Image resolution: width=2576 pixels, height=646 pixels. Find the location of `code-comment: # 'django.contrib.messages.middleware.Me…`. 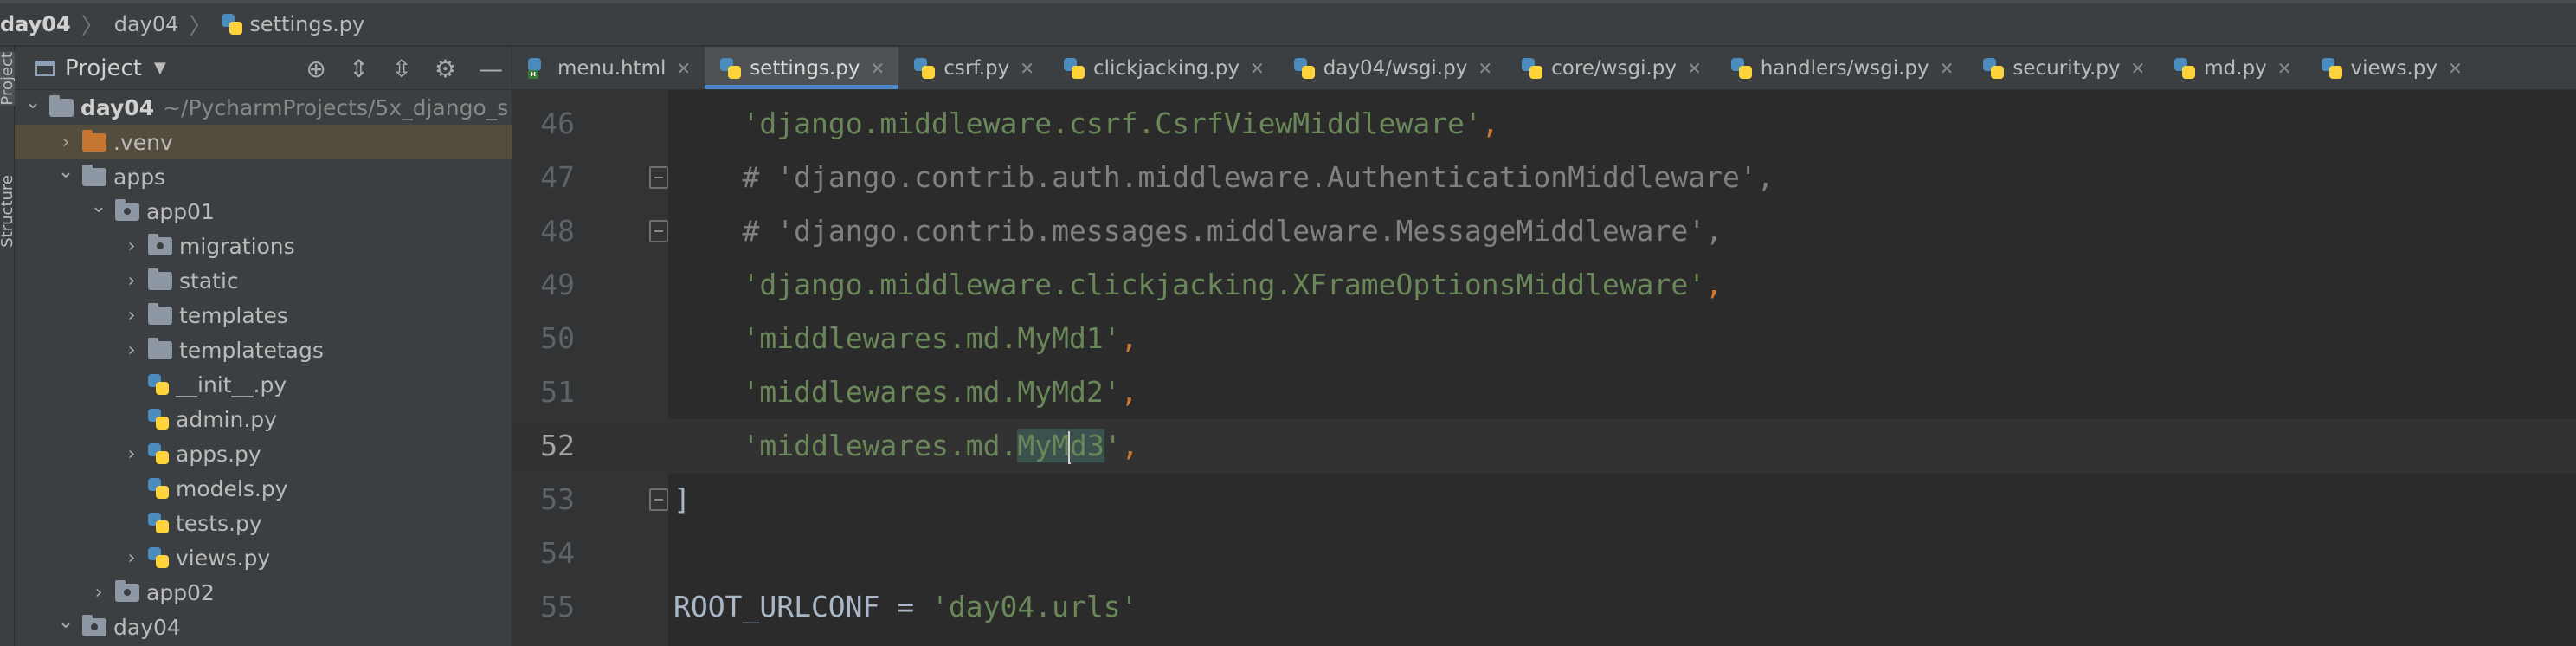

code-comment: # 'django.contrib.messages.middleware.Me… is located at coordinates (1232, 231).